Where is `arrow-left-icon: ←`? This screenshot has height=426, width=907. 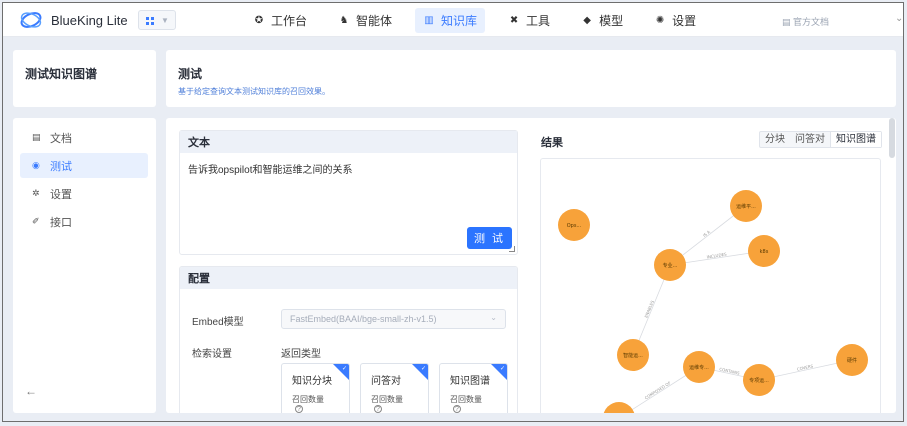 arrow-left-icon: ← is located at coordinates (31, 391).